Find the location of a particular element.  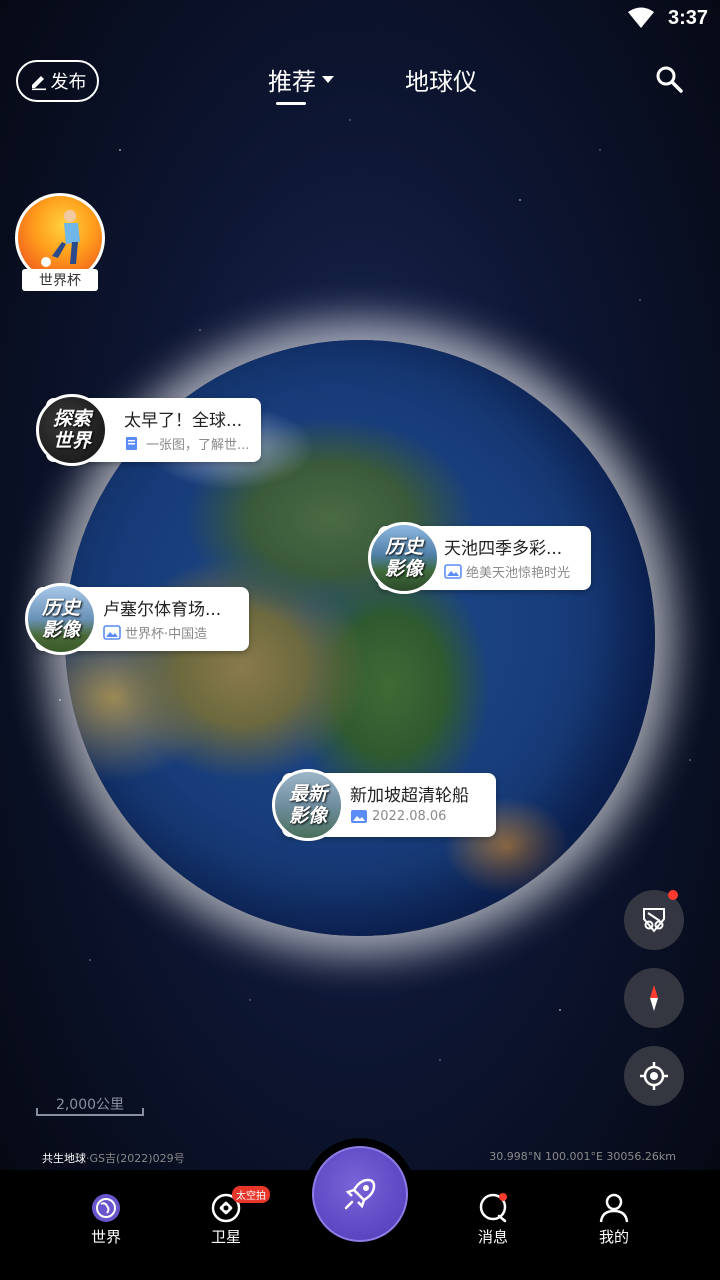

card-subtitle: 世界杯·中国造 is located at coordinates (155, 632).